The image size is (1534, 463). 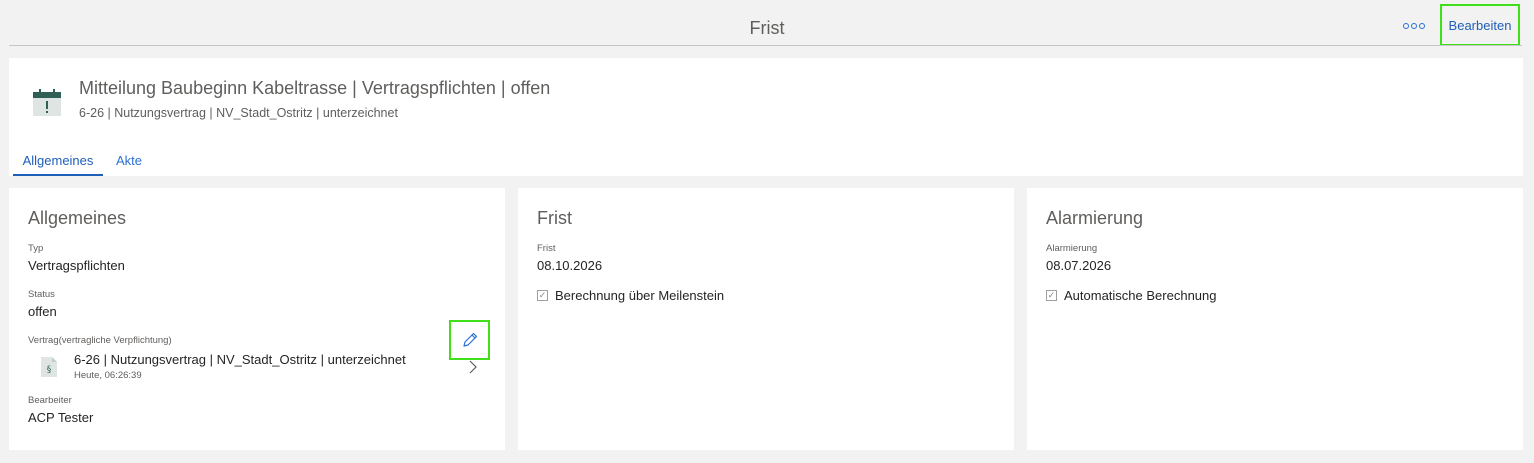 I want to click on deadline-value: 08.10.2026, so click(x=570, y=265).